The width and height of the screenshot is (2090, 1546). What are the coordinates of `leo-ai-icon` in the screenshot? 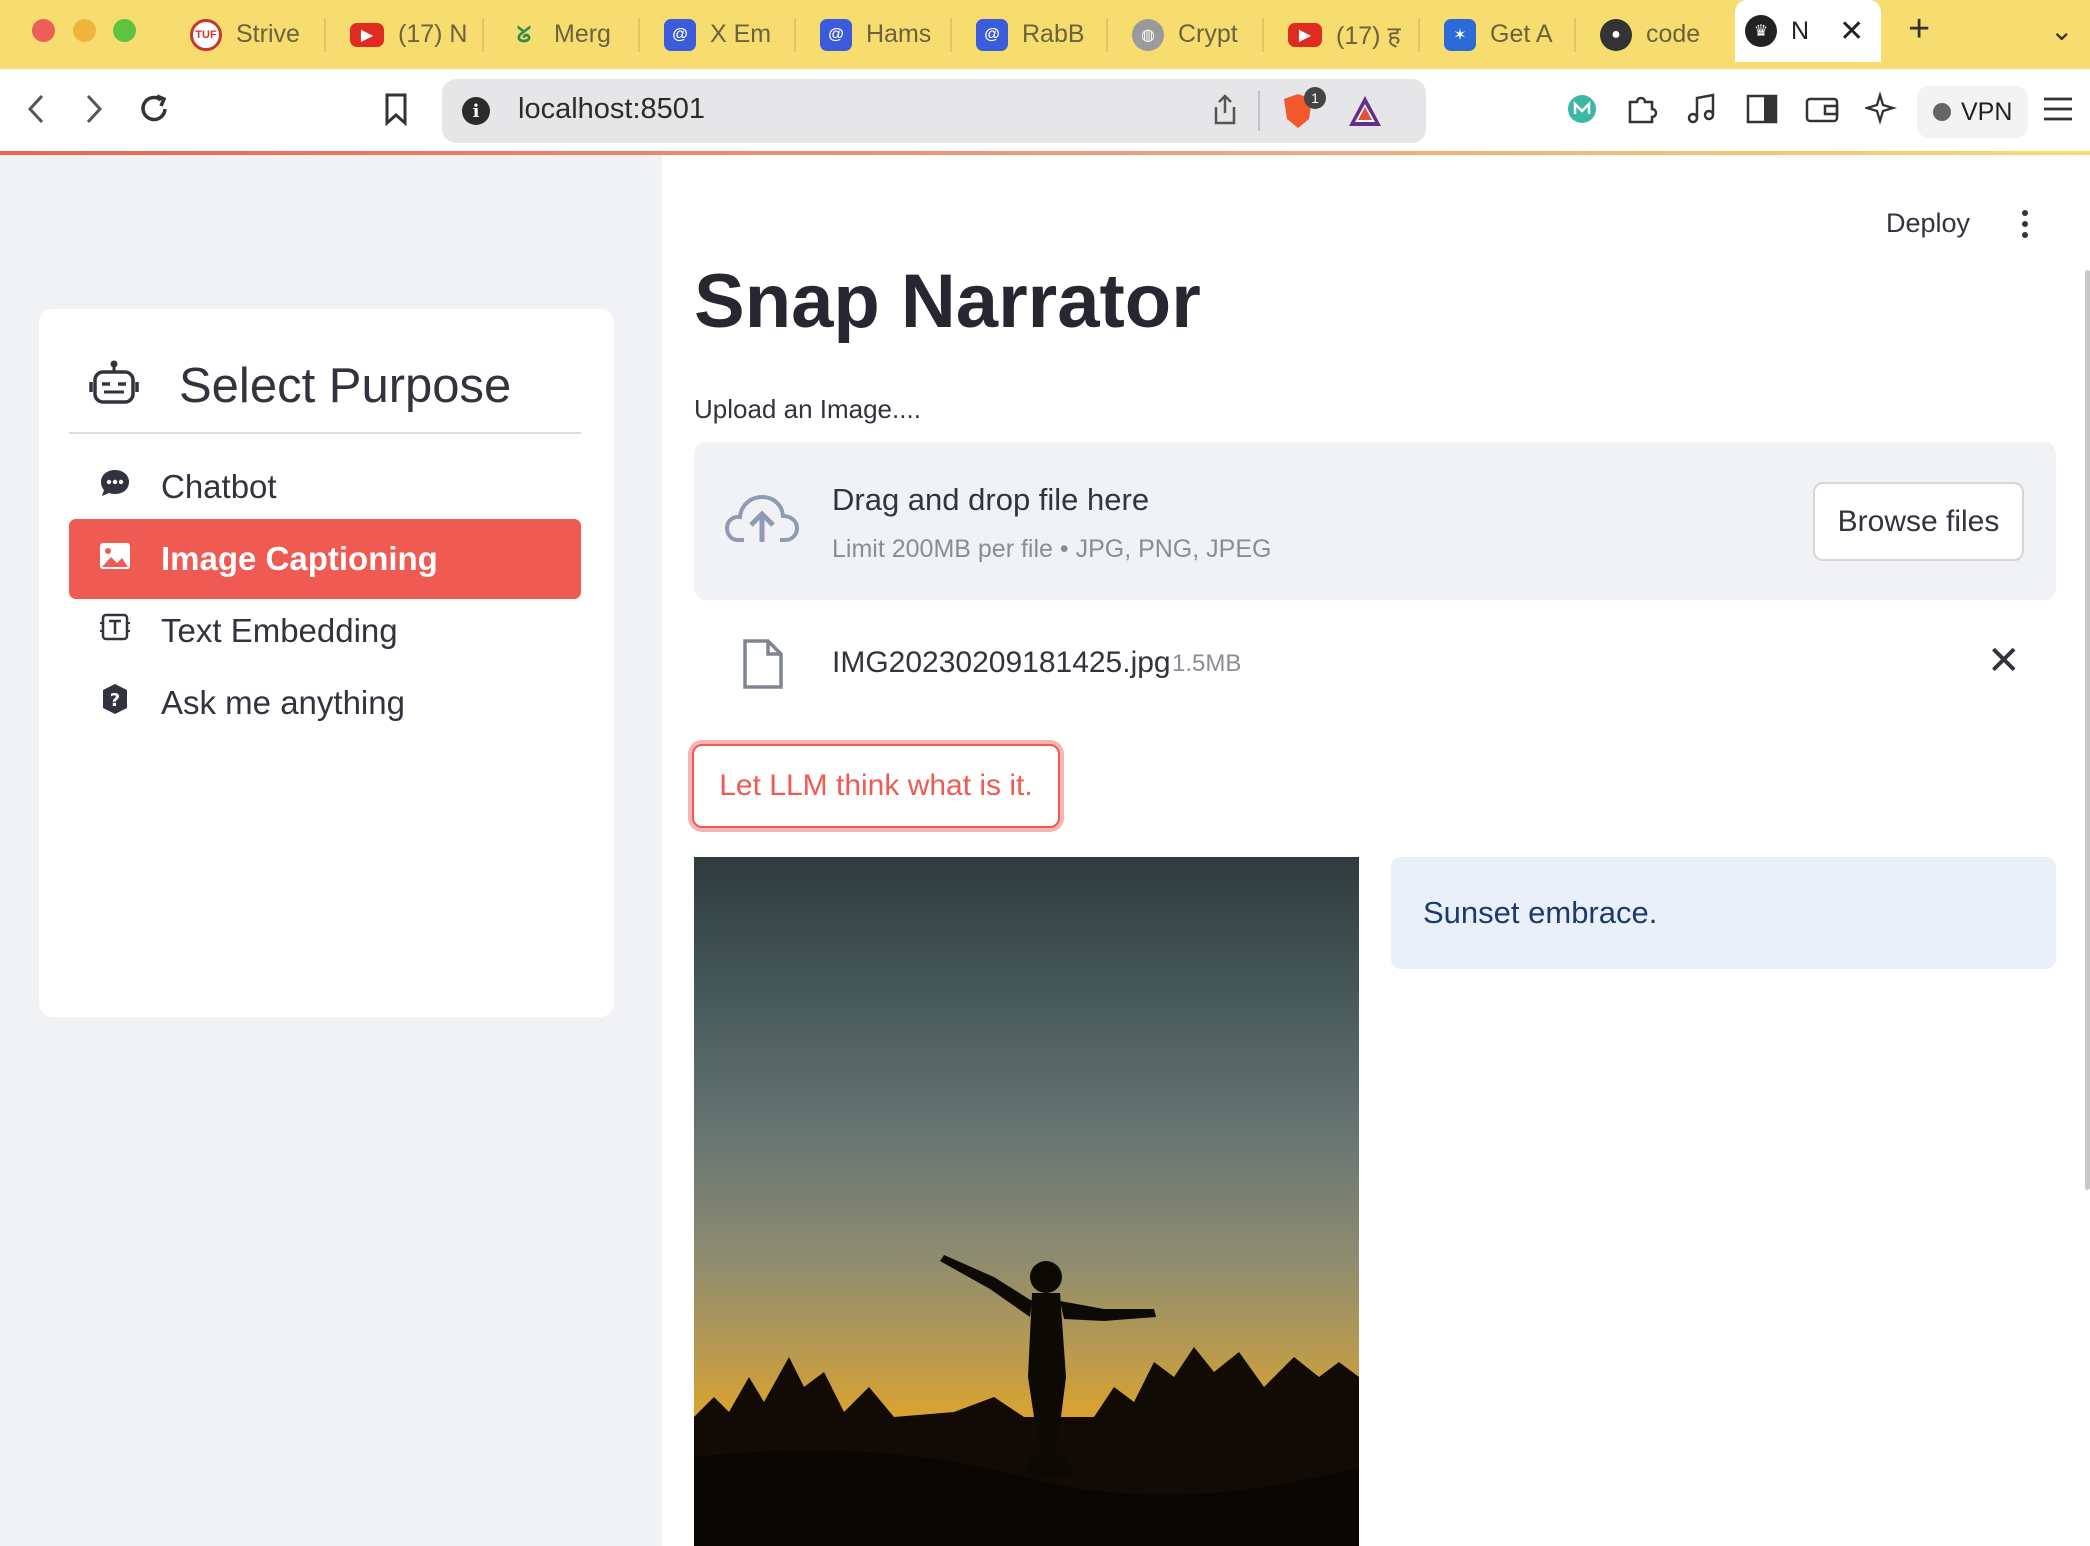 It's located at (1882, 109).